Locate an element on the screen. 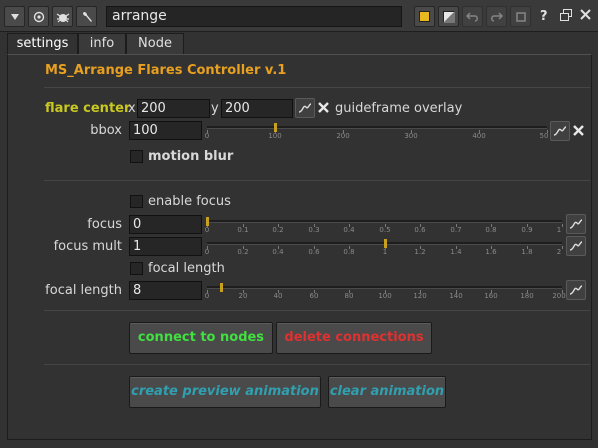  enable-focus-label: enable focus is located at coordinates (189, 201).